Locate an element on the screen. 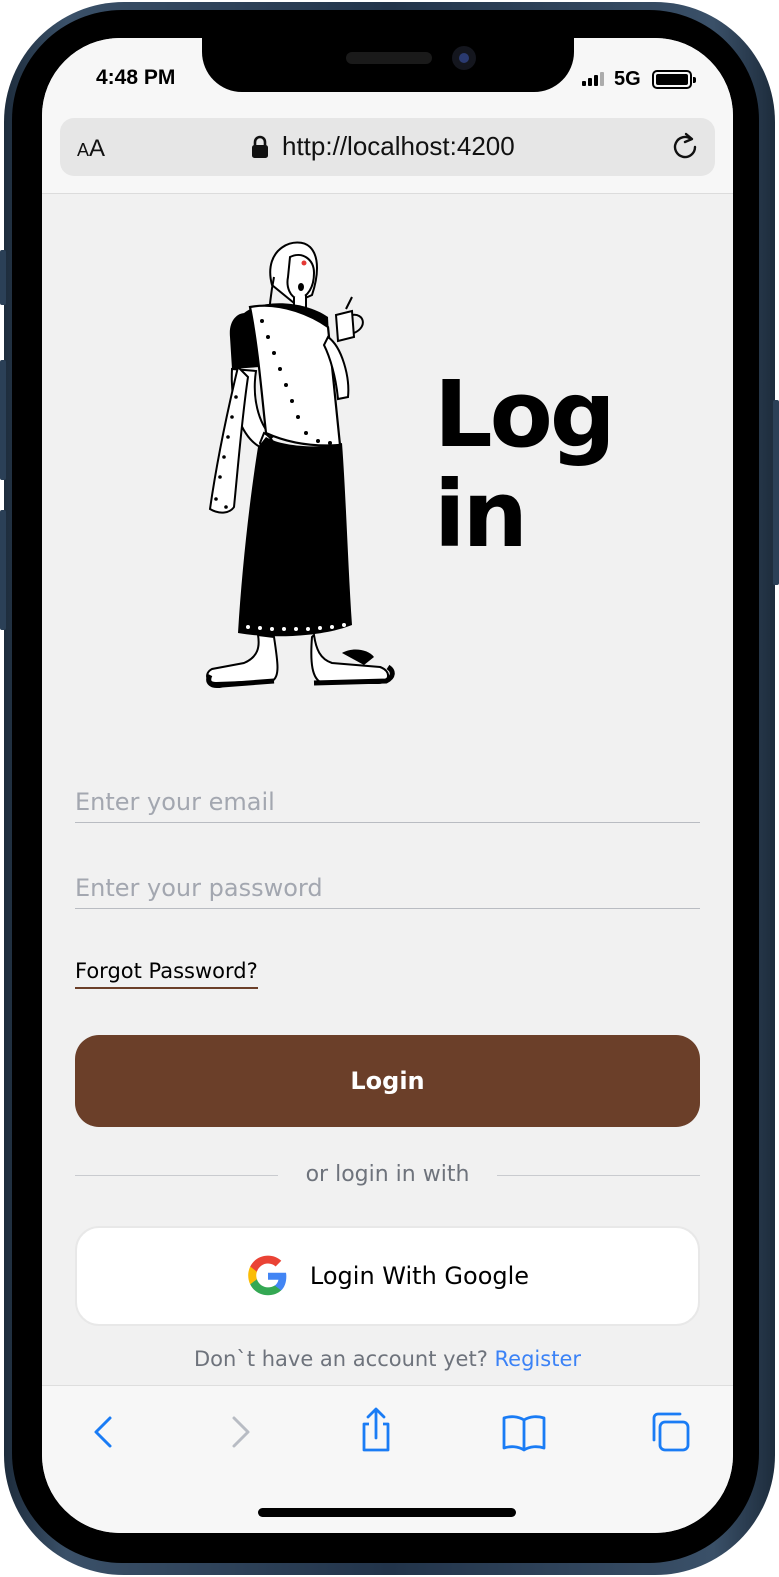  woman-illustration is located at coordinates (300, 464).